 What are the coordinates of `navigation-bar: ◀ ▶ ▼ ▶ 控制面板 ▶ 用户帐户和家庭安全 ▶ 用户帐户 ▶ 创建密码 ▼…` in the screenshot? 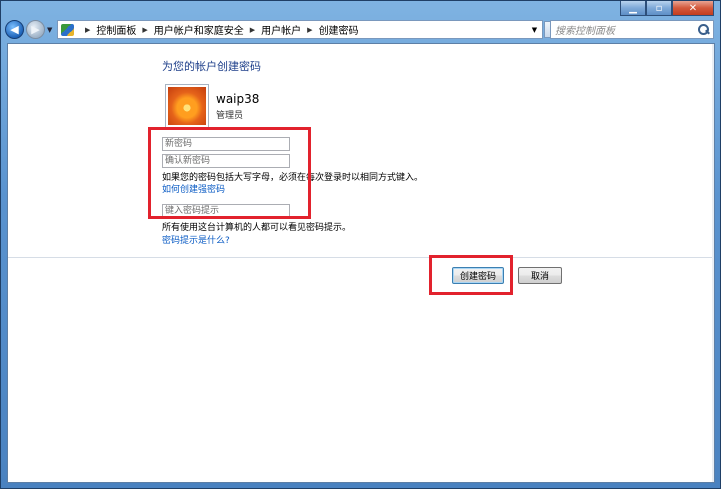 It's located at (360, 29).